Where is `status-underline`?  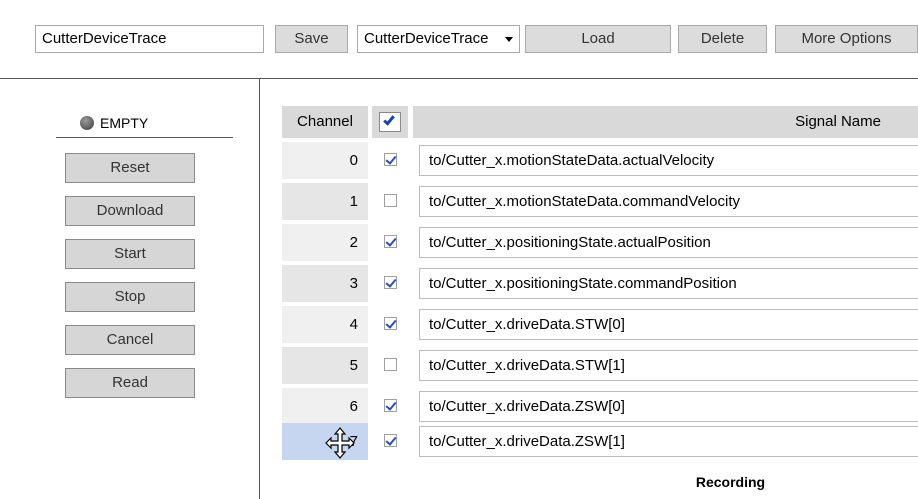
status-underline is located at coordinates (144, 137).